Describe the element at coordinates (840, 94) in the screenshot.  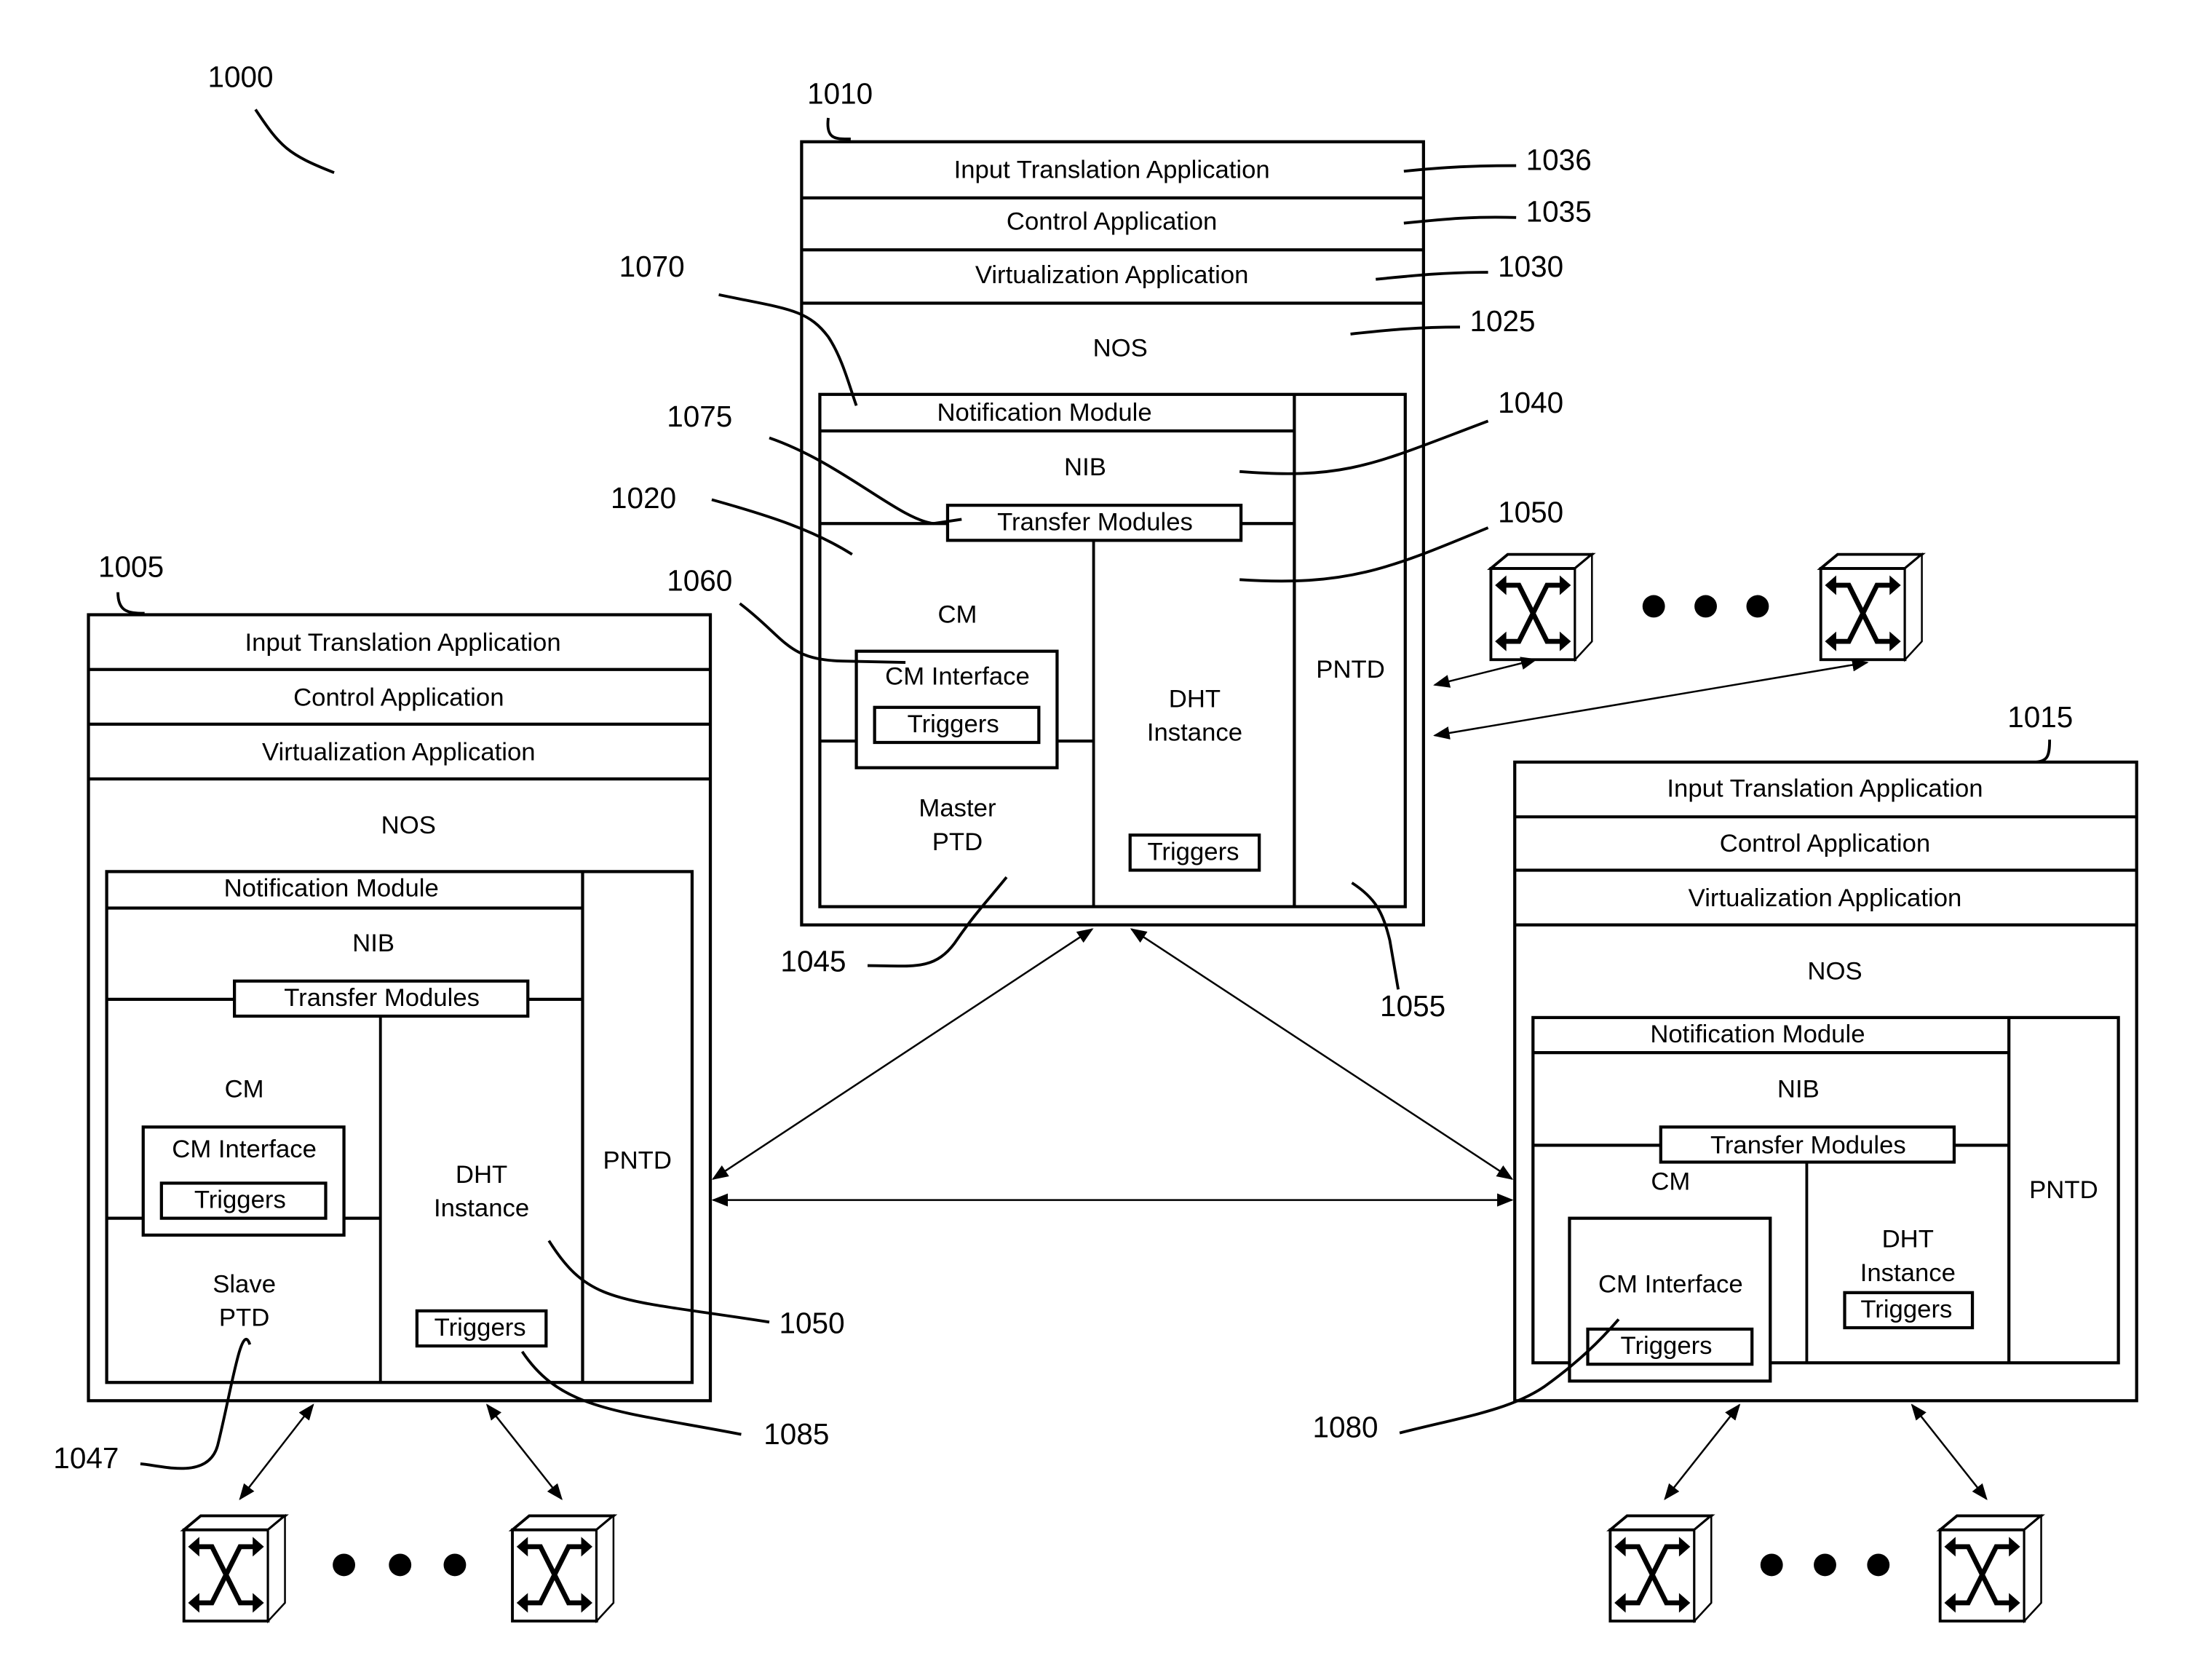
I see `controller-center-ref: 1010` at that location.